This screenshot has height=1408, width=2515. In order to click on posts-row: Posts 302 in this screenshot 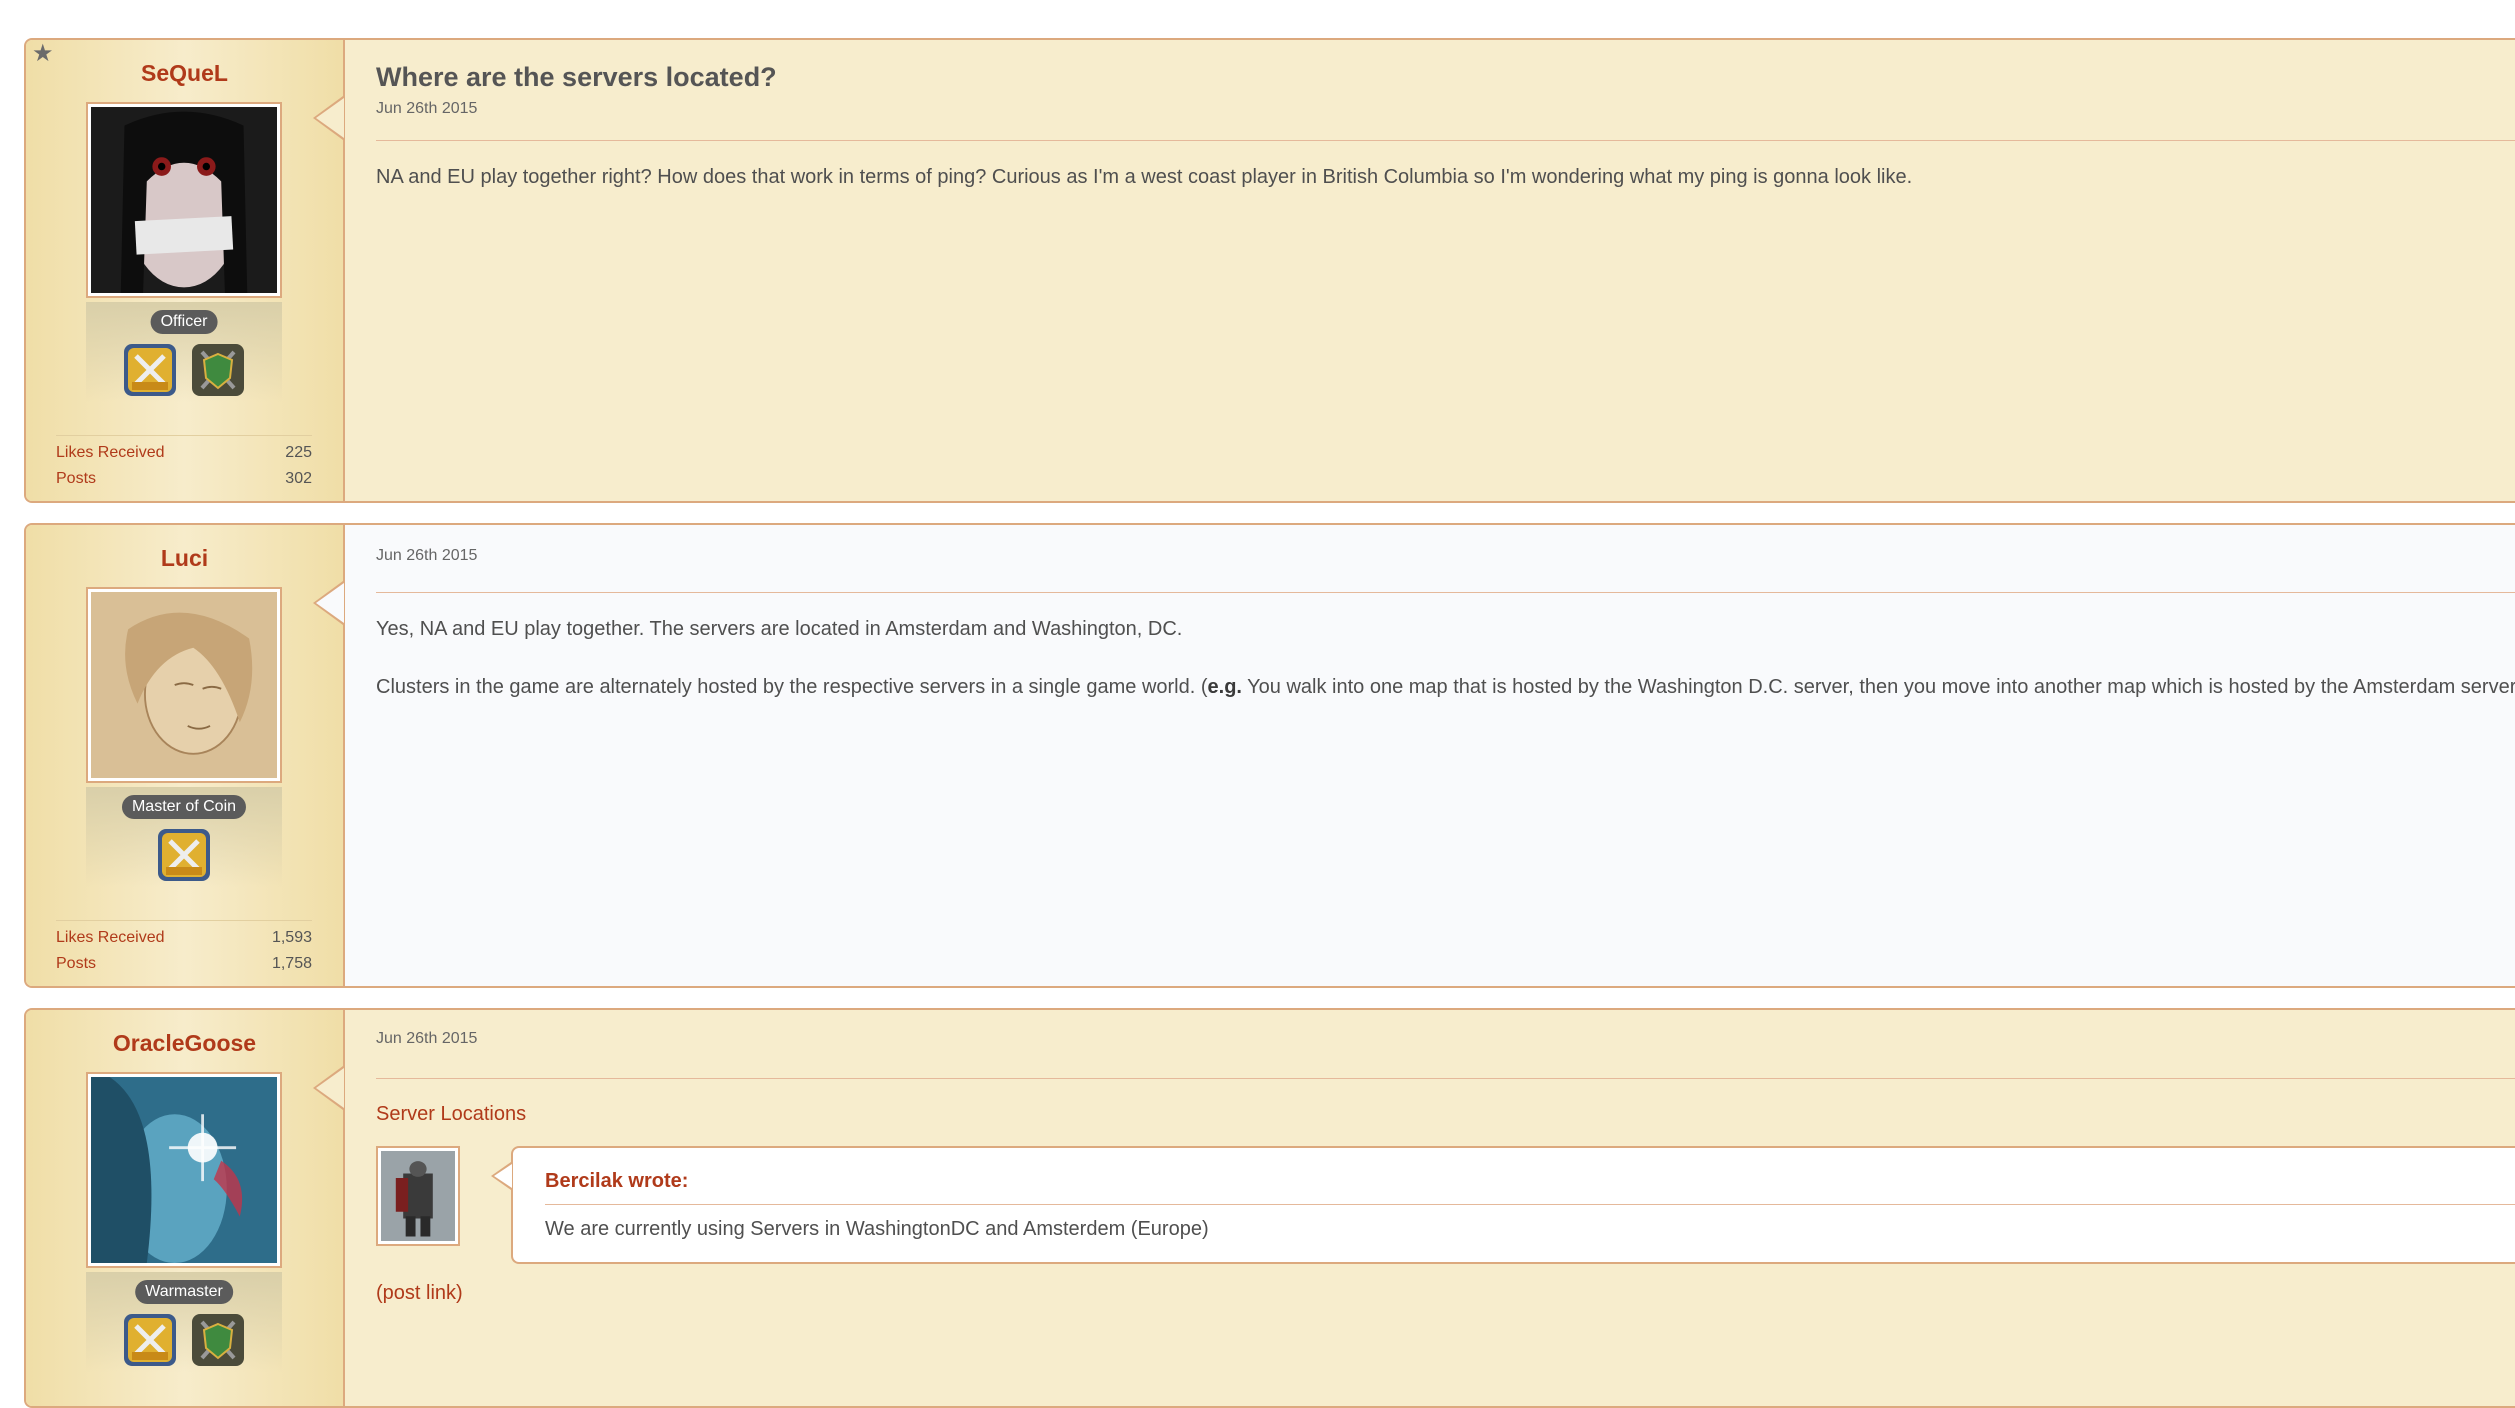, I will do `click(184, 479)`.